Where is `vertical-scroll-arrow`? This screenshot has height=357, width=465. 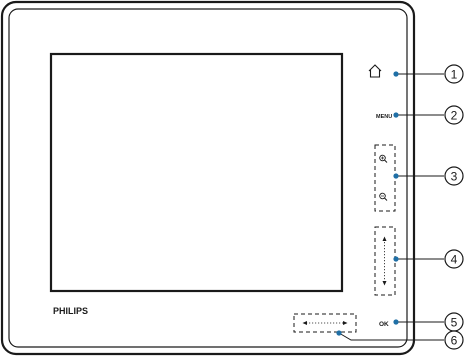
vertical-scroll-arrow is located at coordinates (384, 261).